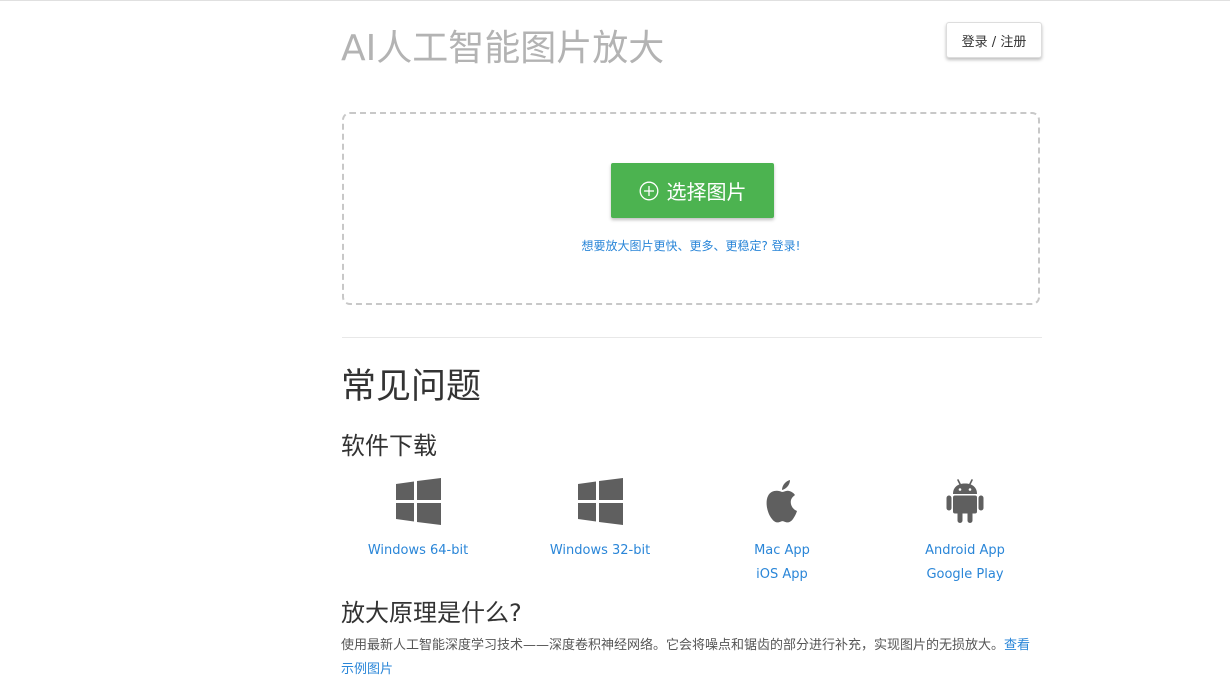 The height and width of the screenshot is (699, 1230). What do you see at coordinates (965, 501) in the screenshot?
I see `android-icon` at bounding box center [965, 501].